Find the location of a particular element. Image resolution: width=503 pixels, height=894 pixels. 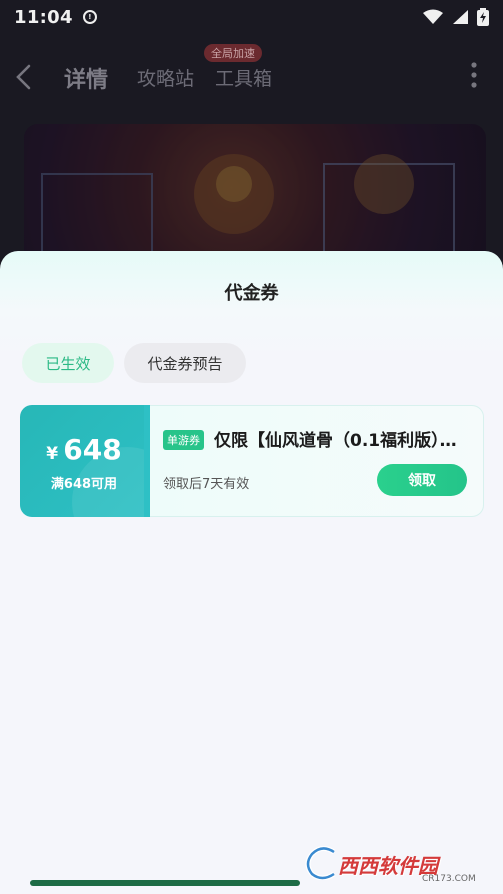

coupon-value-panel: ¥ 648 满648可用 is located at coordinates (86, 461).